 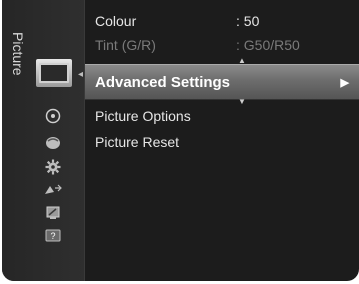 I want to click on input-icon, so click(x=53, y=189).